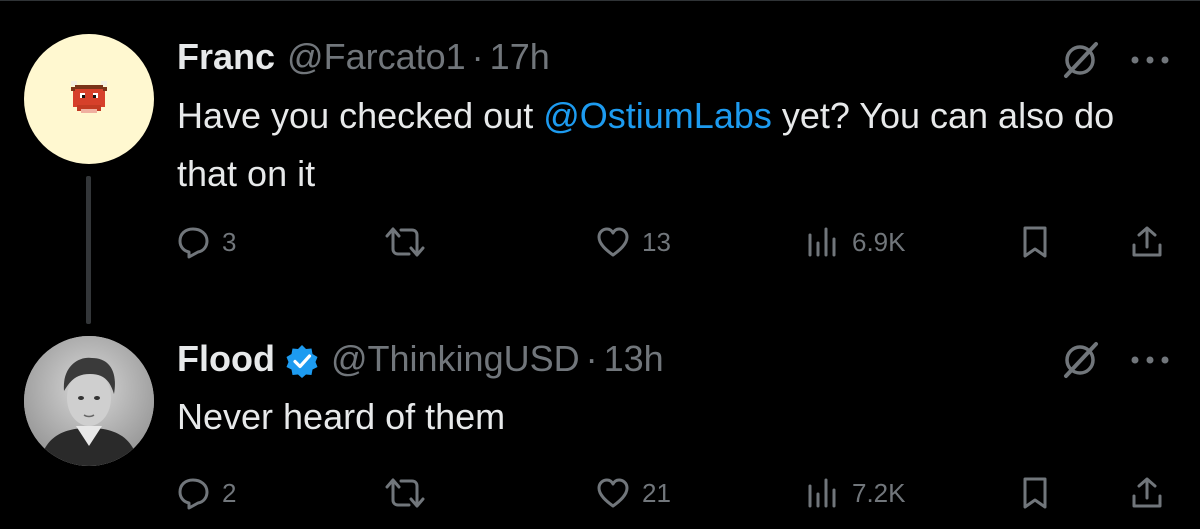  I want to click on timestamp: 17h, so click(520, 57).